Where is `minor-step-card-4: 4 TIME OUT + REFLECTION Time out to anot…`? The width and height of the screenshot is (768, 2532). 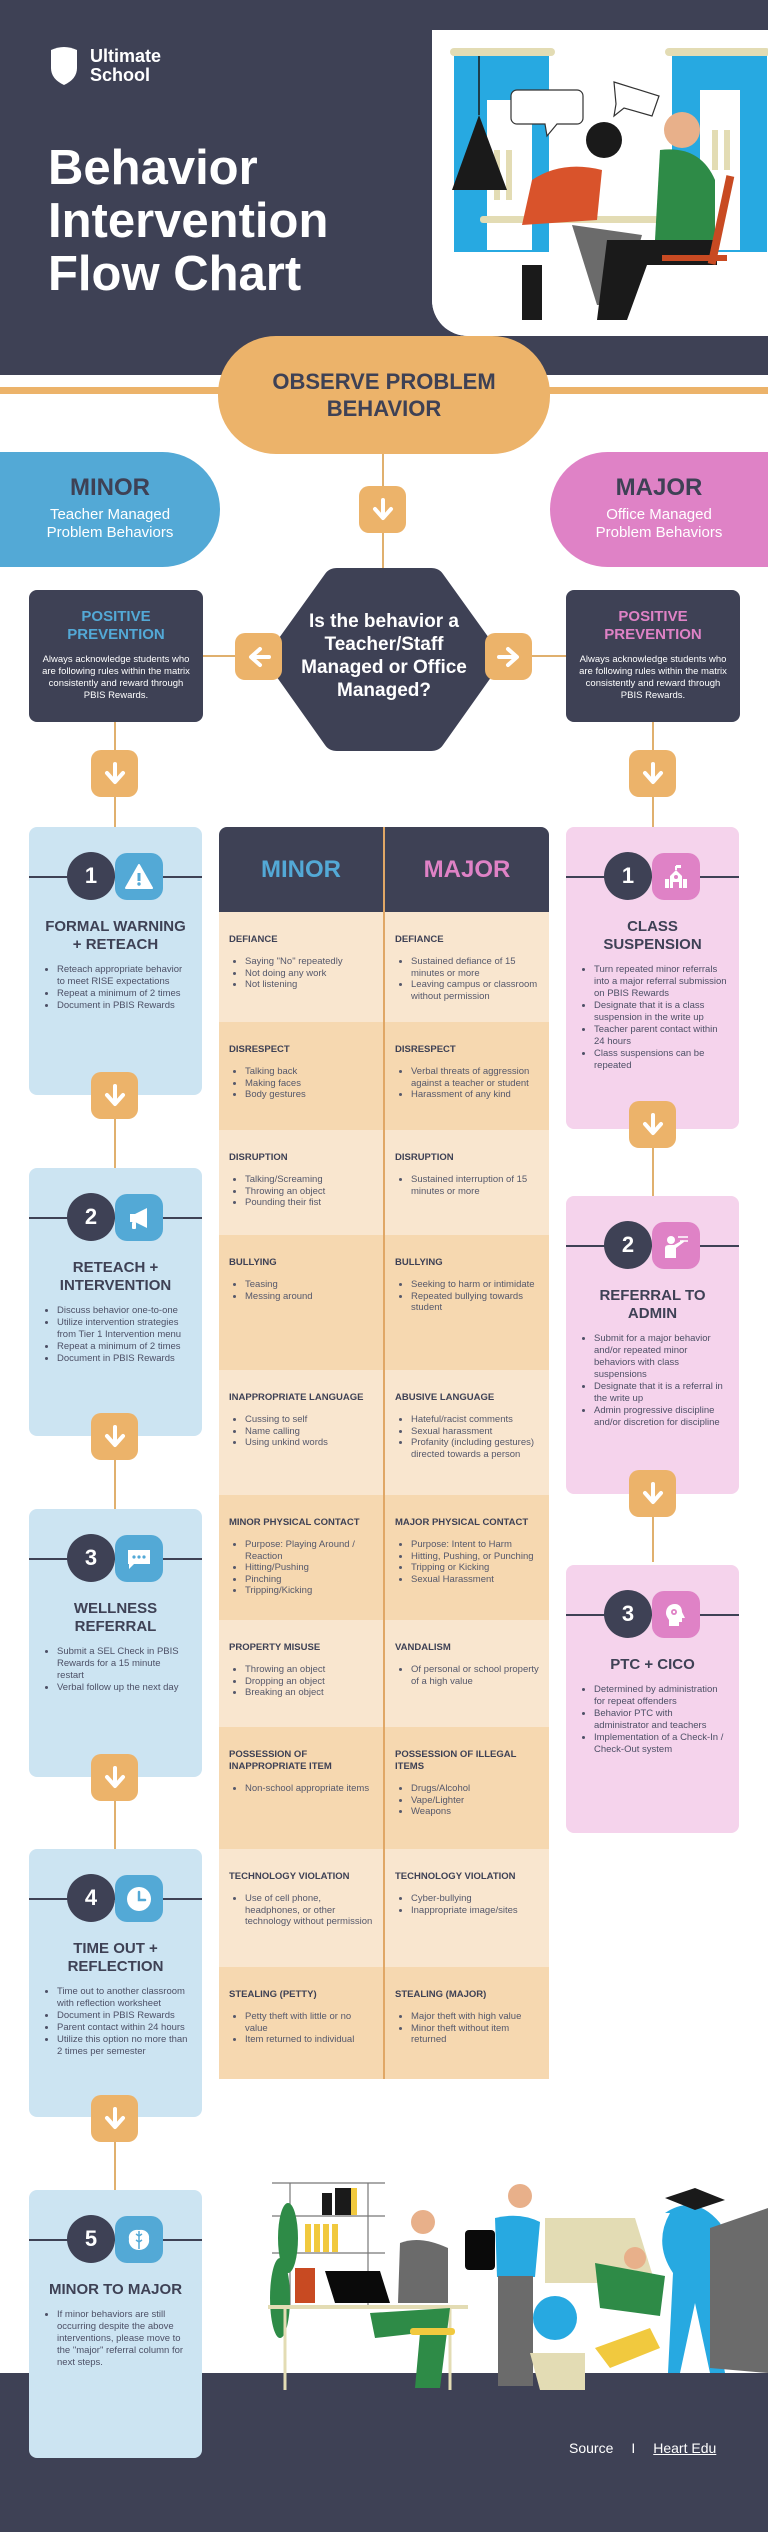
minor-step-card-4: 4 TIME OUT + REFLECTION Time out to anot… is located at coordinates (115, 1983).